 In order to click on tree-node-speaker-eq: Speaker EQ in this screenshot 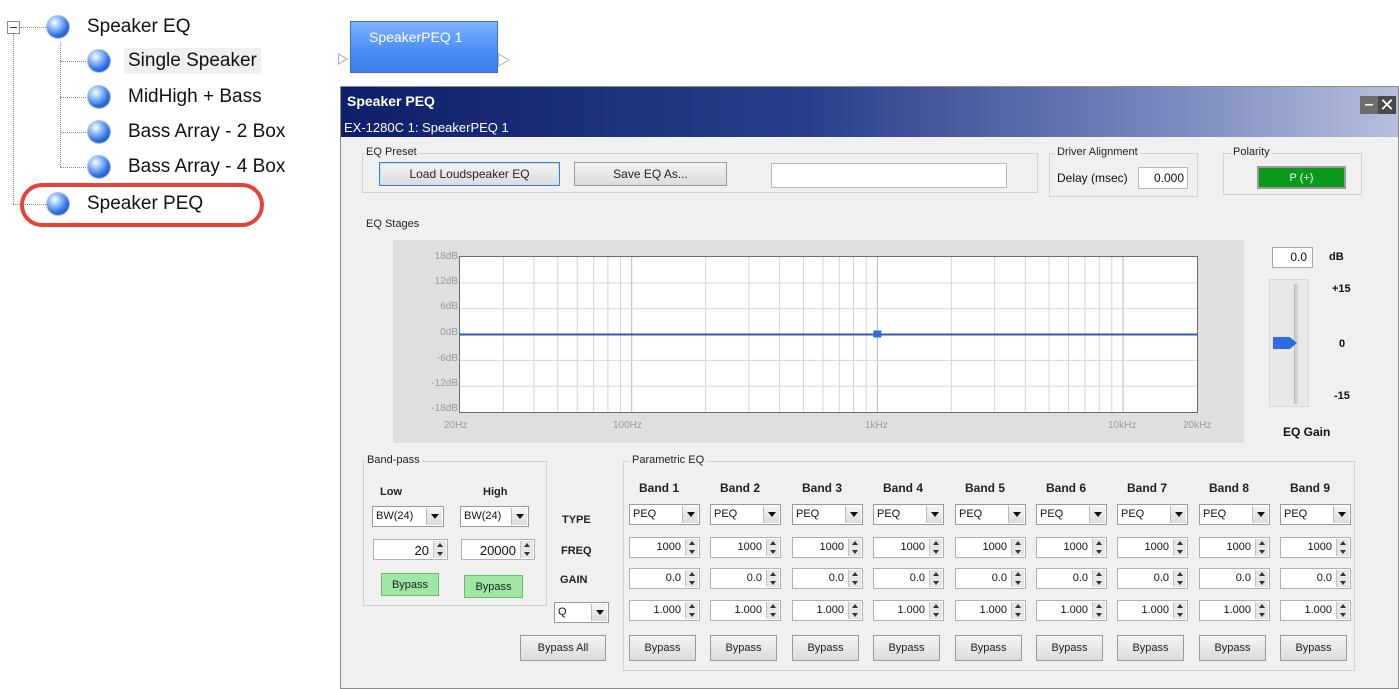, I will do `click(121, 27)`.